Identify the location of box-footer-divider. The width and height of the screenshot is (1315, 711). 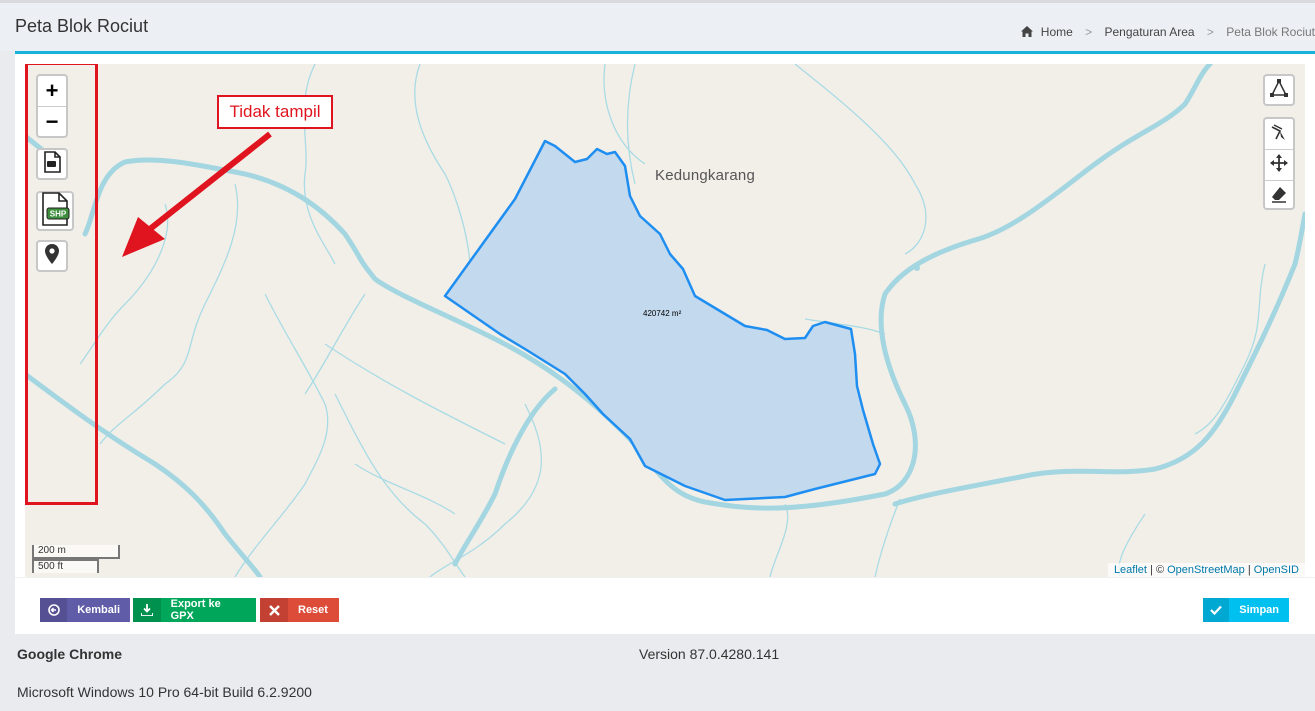
(665, 577).